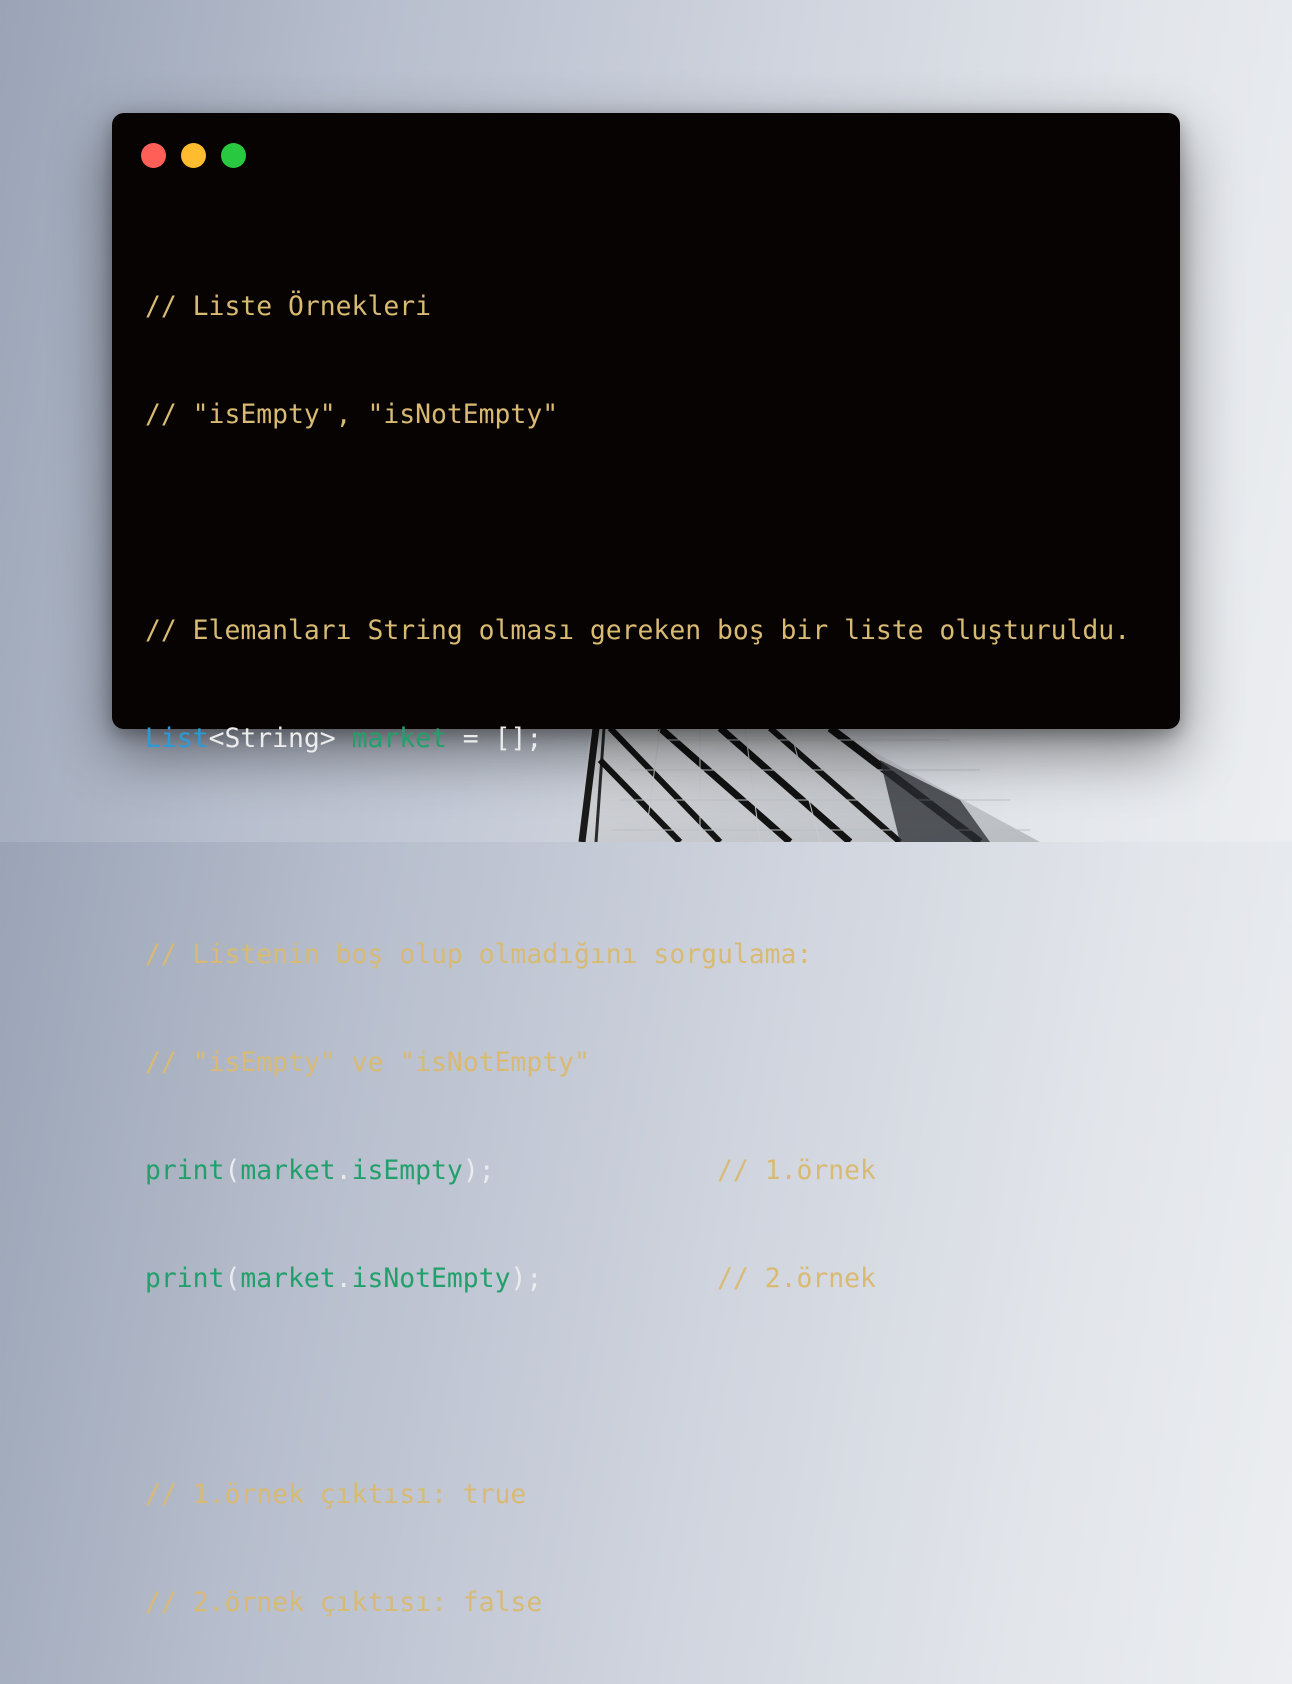  I want to click on comment: // "isEmpty", "isNotEmpty", so click(352, 414).